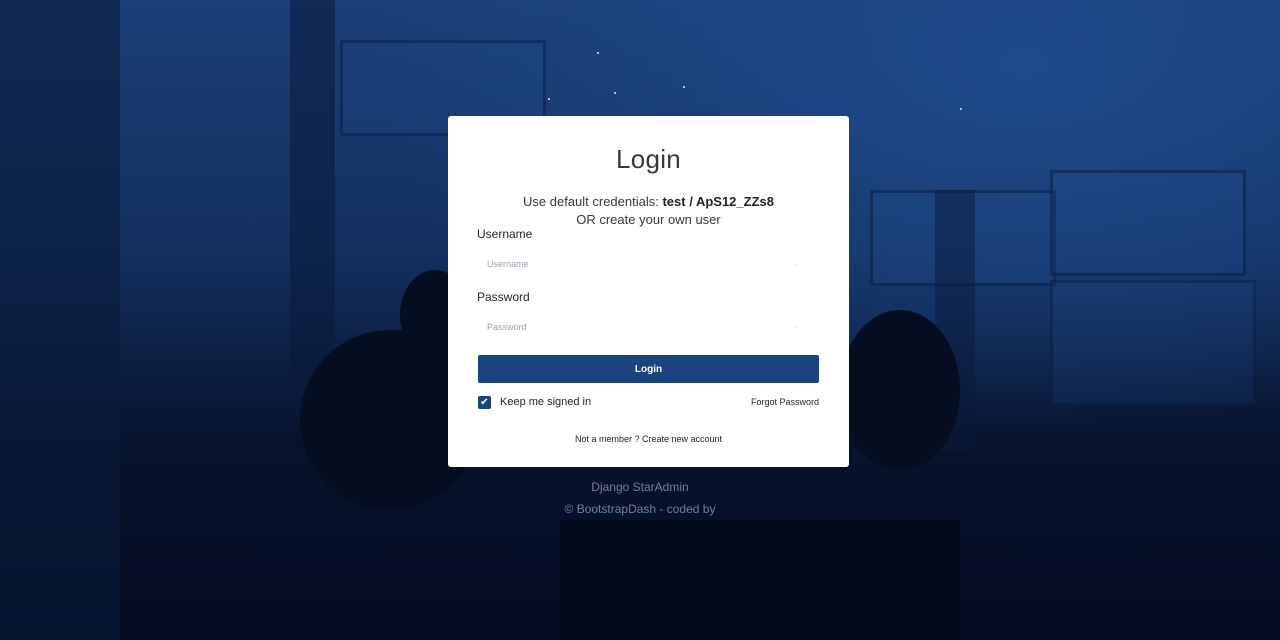 The image size is (1280, 640). Describe the element at coordinates (648, 159) in the screenshot. I see `page-title: Login` at that location.